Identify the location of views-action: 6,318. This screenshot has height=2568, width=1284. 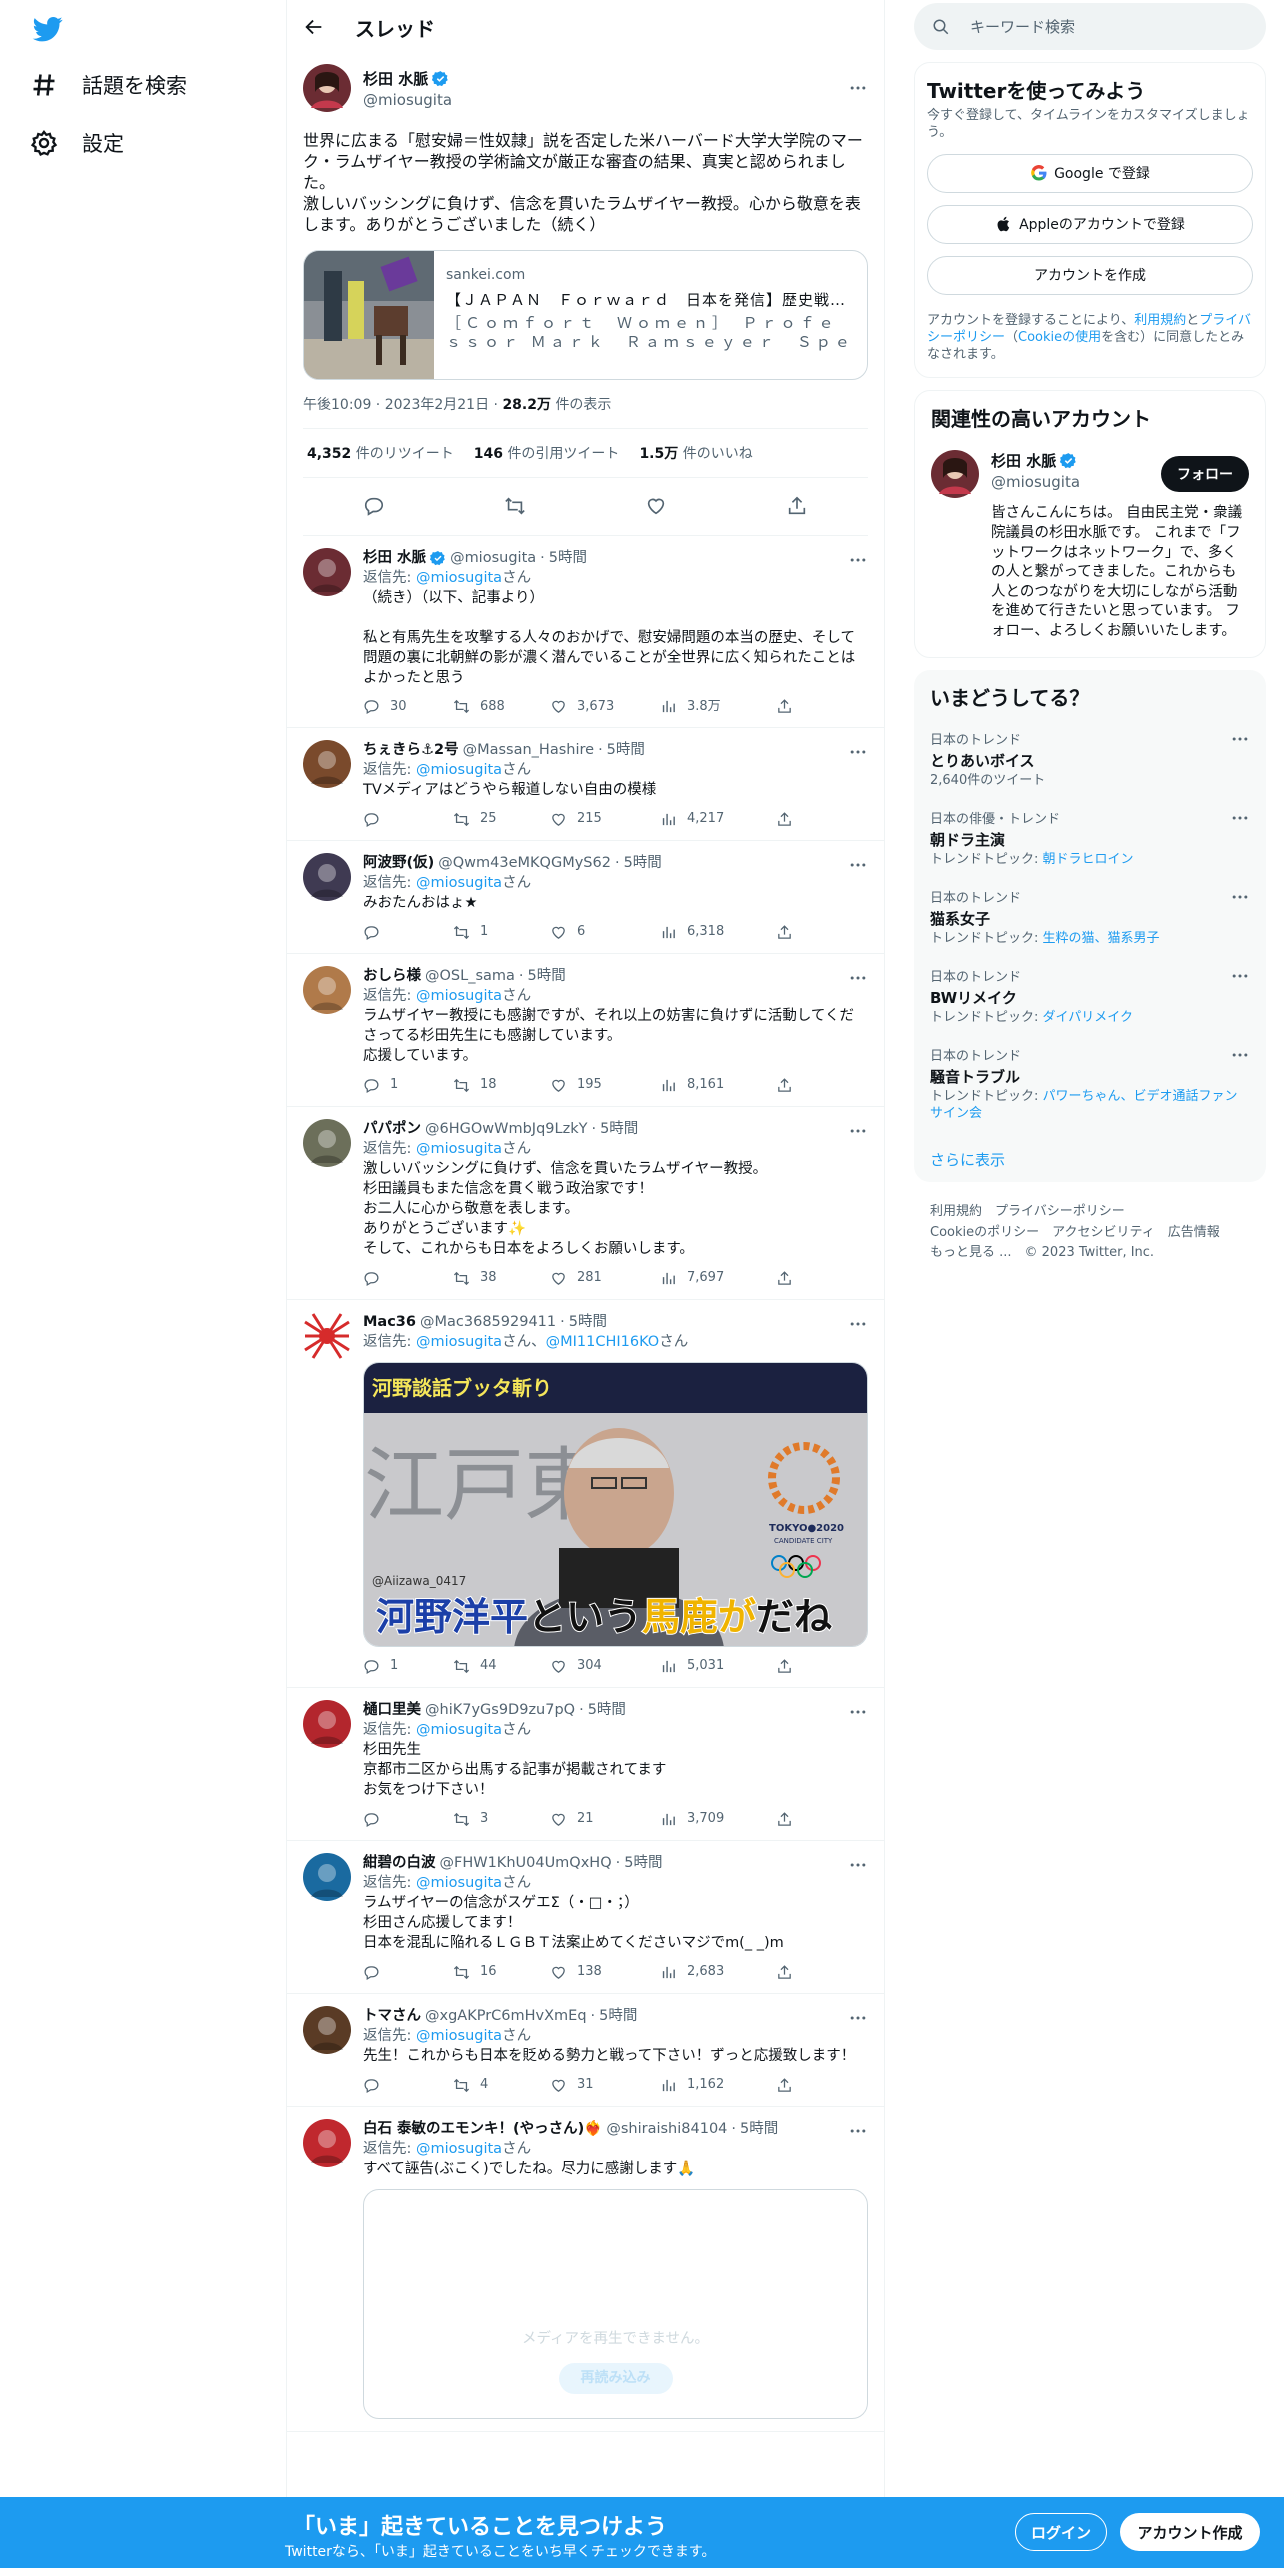
(718, 932).